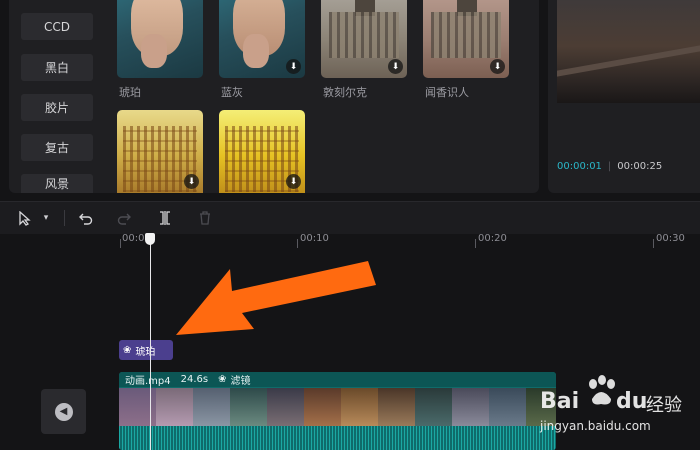 This screenshot has width=700, height=450. I want to click on timeline-toolbar: ▾, so click(350, 217).